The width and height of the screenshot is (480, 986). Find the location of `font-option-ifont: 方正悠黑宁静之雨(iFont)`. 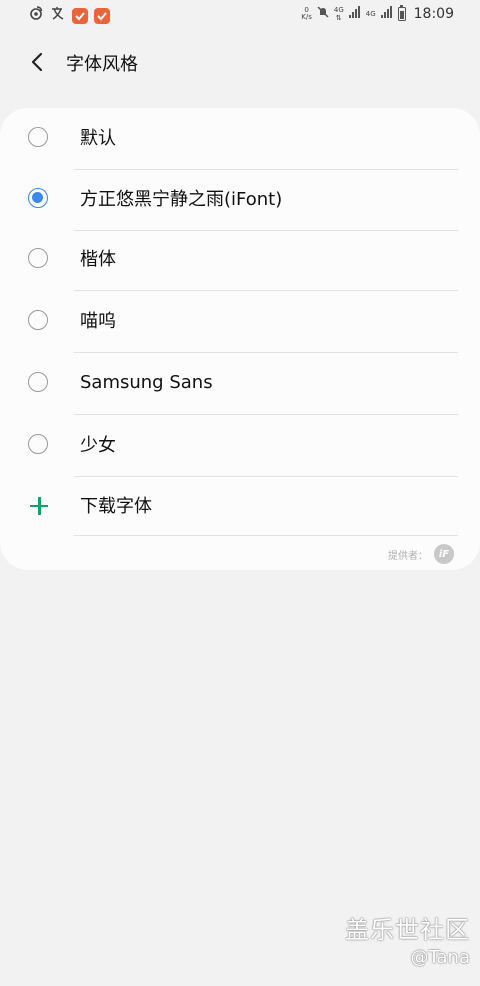

font-option-ifont: 方正悠黑宁静之雨(iFont) is located at coordinates (240, 200).